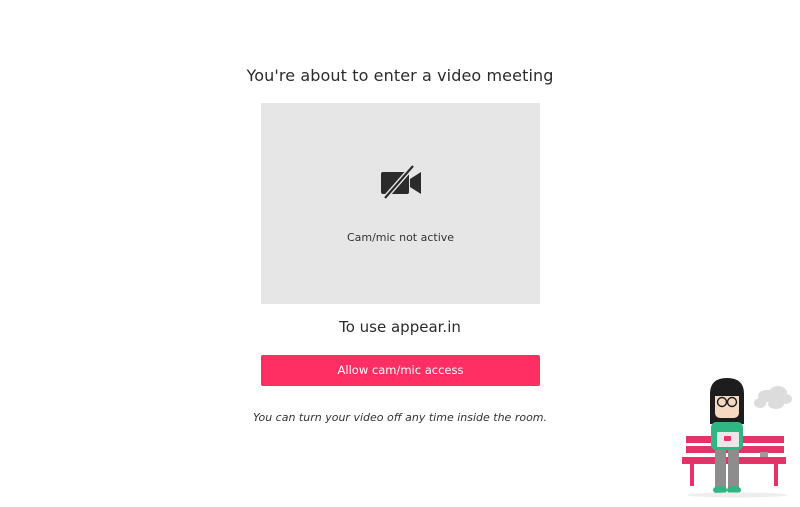 This screenshot has width=800, height=507. I want to click on subheading: To use appear.in, so click(400, 327).